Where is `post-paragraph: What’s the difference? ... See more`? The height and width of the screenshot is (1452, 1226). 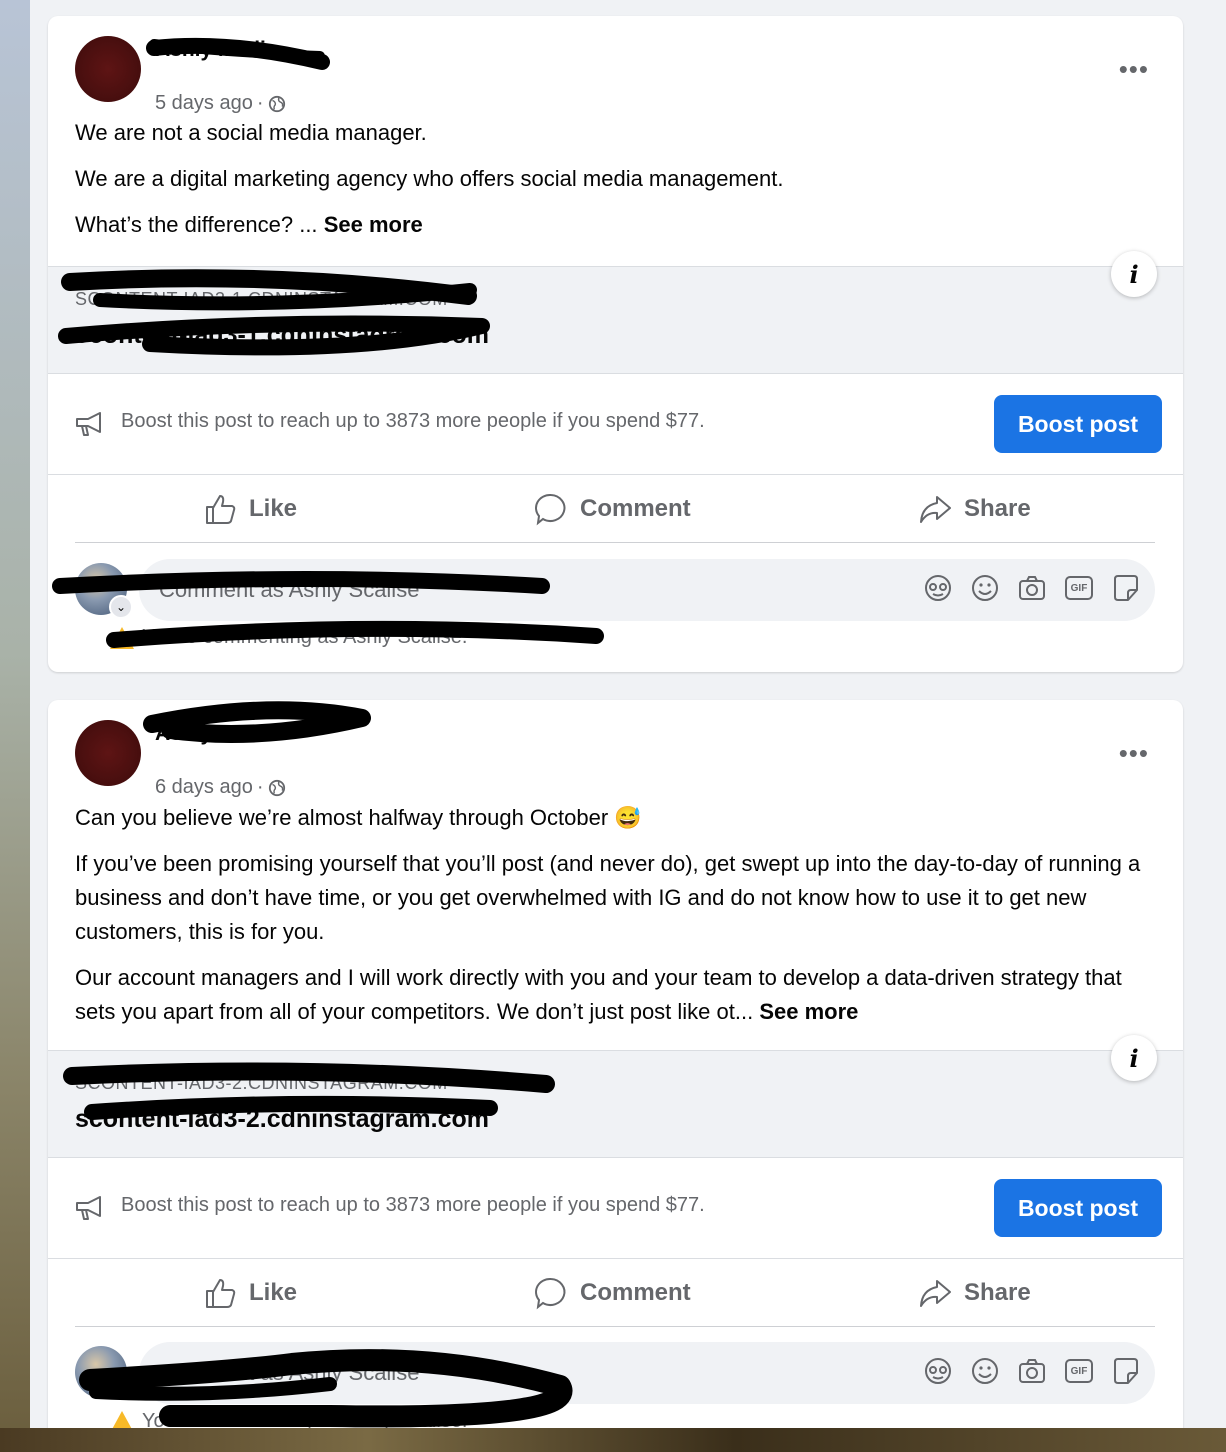
post-paragraph: What’s the difference? ... See more is located at coordinates (620, 225).